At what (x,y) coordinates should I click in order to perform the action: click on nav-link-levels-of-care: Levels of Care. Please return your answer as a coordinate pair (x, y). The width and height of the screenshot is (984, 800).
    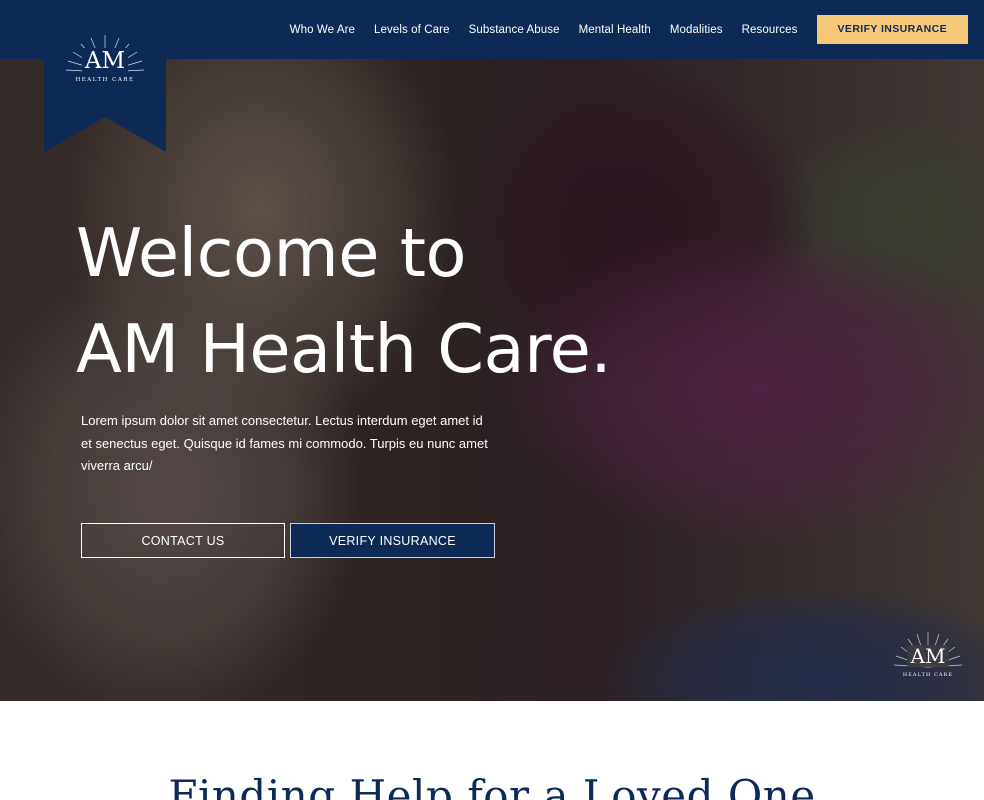
    Looking at the image, I should click on (412, 30).